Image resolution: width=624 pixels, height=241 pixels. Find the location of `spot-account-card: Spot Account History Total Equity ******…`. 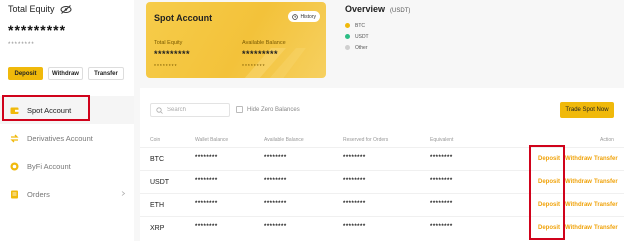

spot-account-card: Spot Account History Total Equity ******… is located at coordinates (236, 40).